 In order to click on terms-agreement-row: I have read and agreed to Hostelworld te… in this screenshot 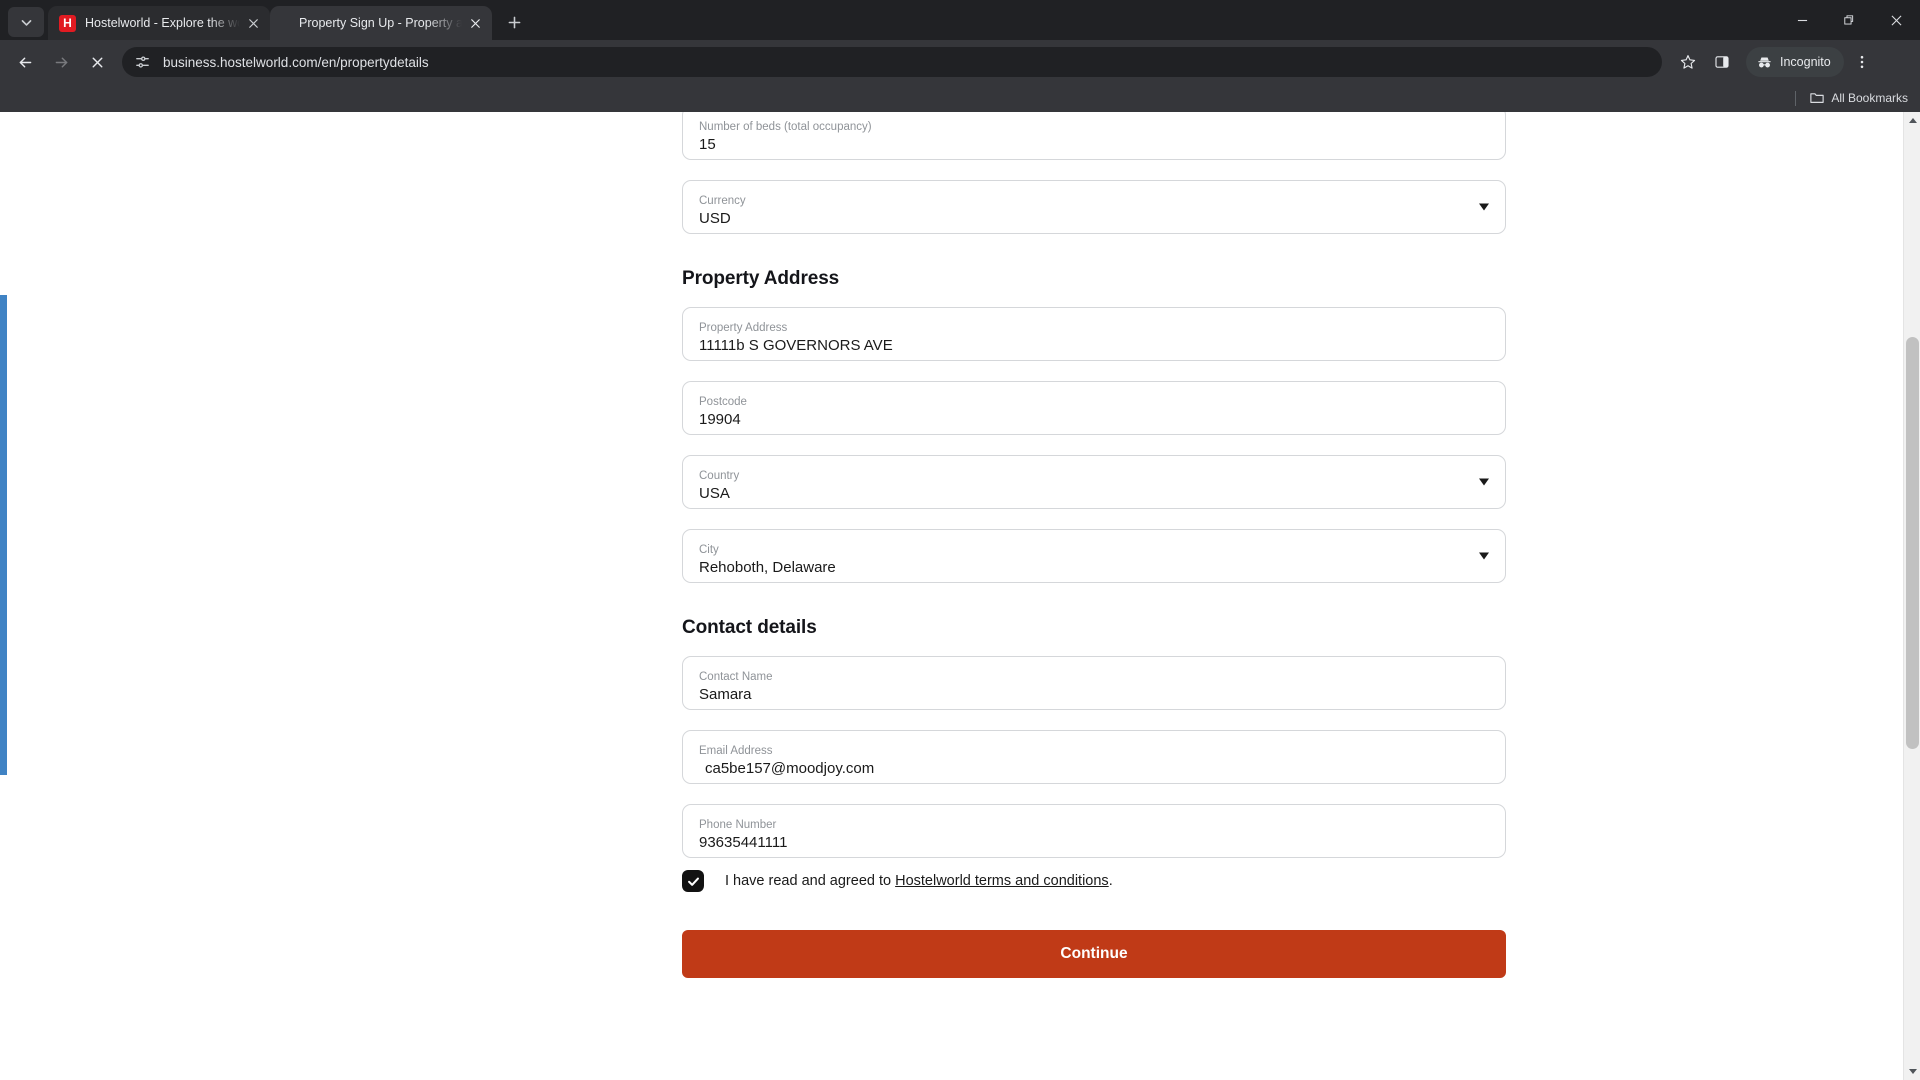, I will do `click(1094, 881)`.